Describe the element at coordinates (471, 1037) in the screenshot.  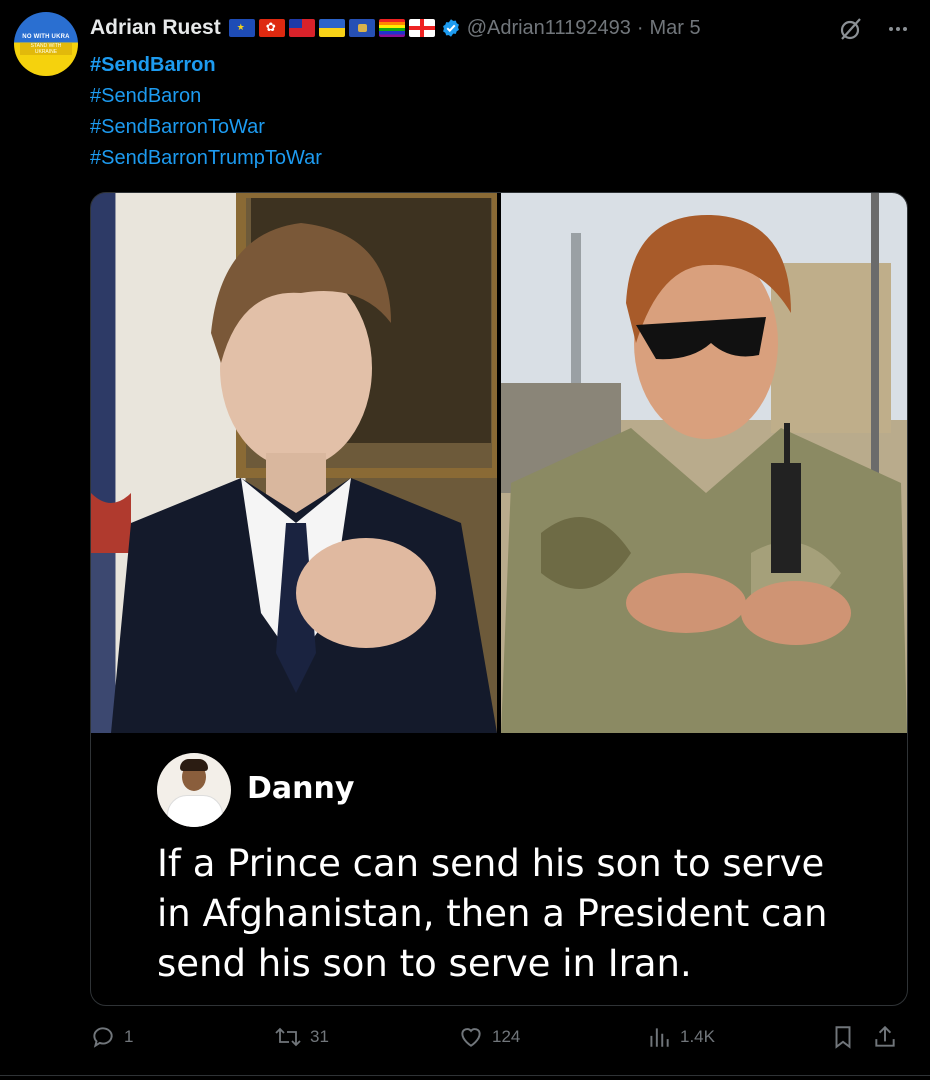
I see `heart-icon` at that location.